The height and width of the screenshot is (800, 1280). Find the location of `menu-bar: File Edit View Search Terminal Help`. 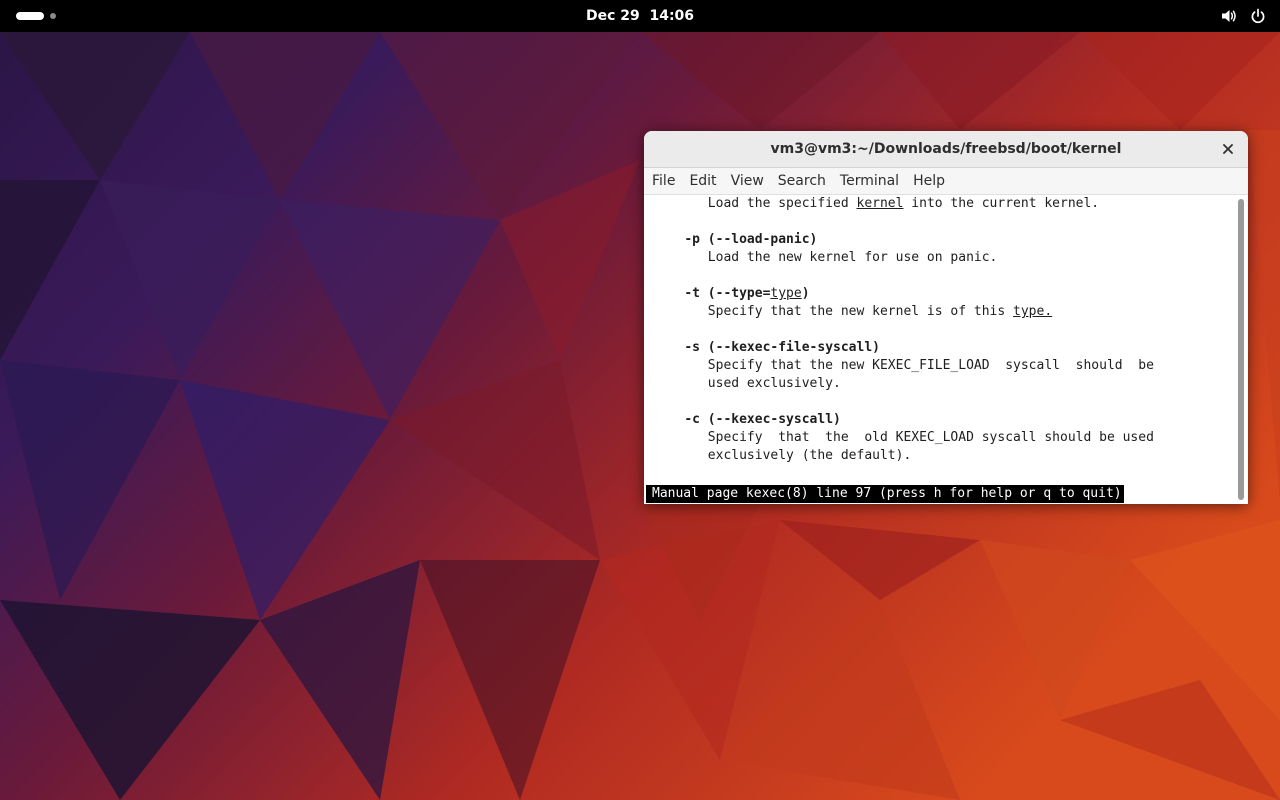

menu-bar: File Edit View Search Terminal Help is located at coordinates (946, 181).